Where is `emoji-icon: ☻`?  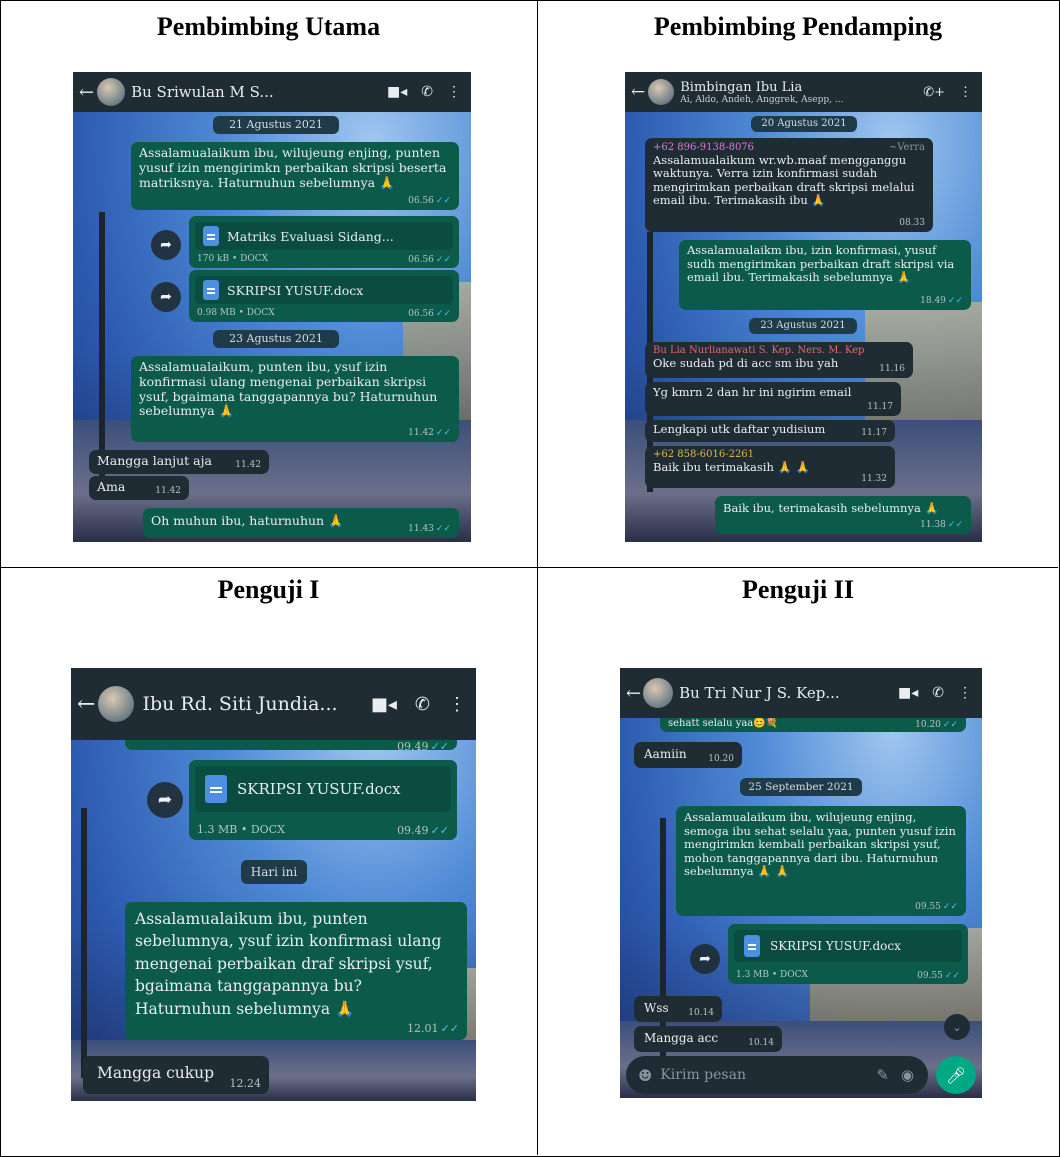 emoji-icon: ☻ is located at coordinates (645, 1075).